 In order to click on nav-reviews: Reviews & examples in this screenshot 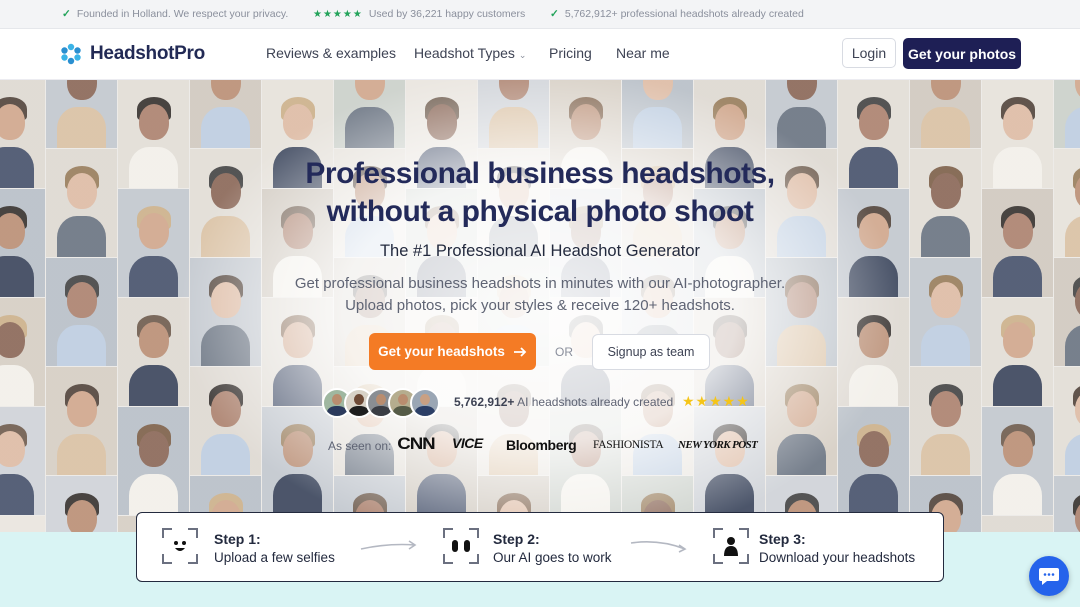, I will do `click(331, 53)`.